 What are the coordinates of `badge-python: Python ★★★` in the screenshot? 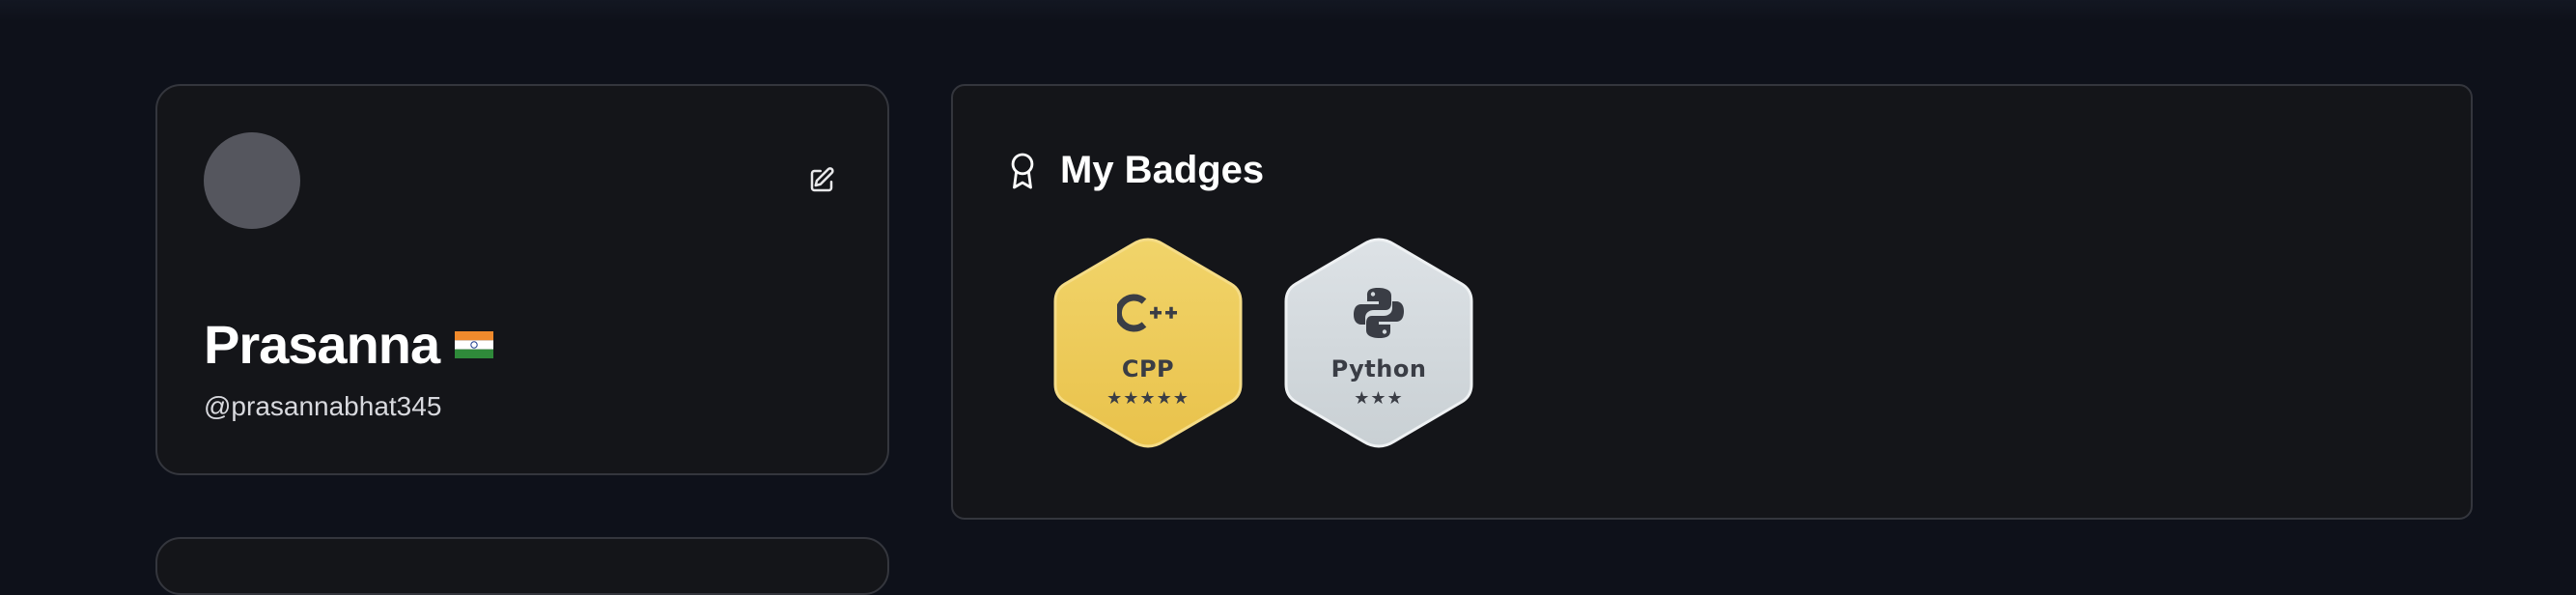 It's located at (1378, 343).